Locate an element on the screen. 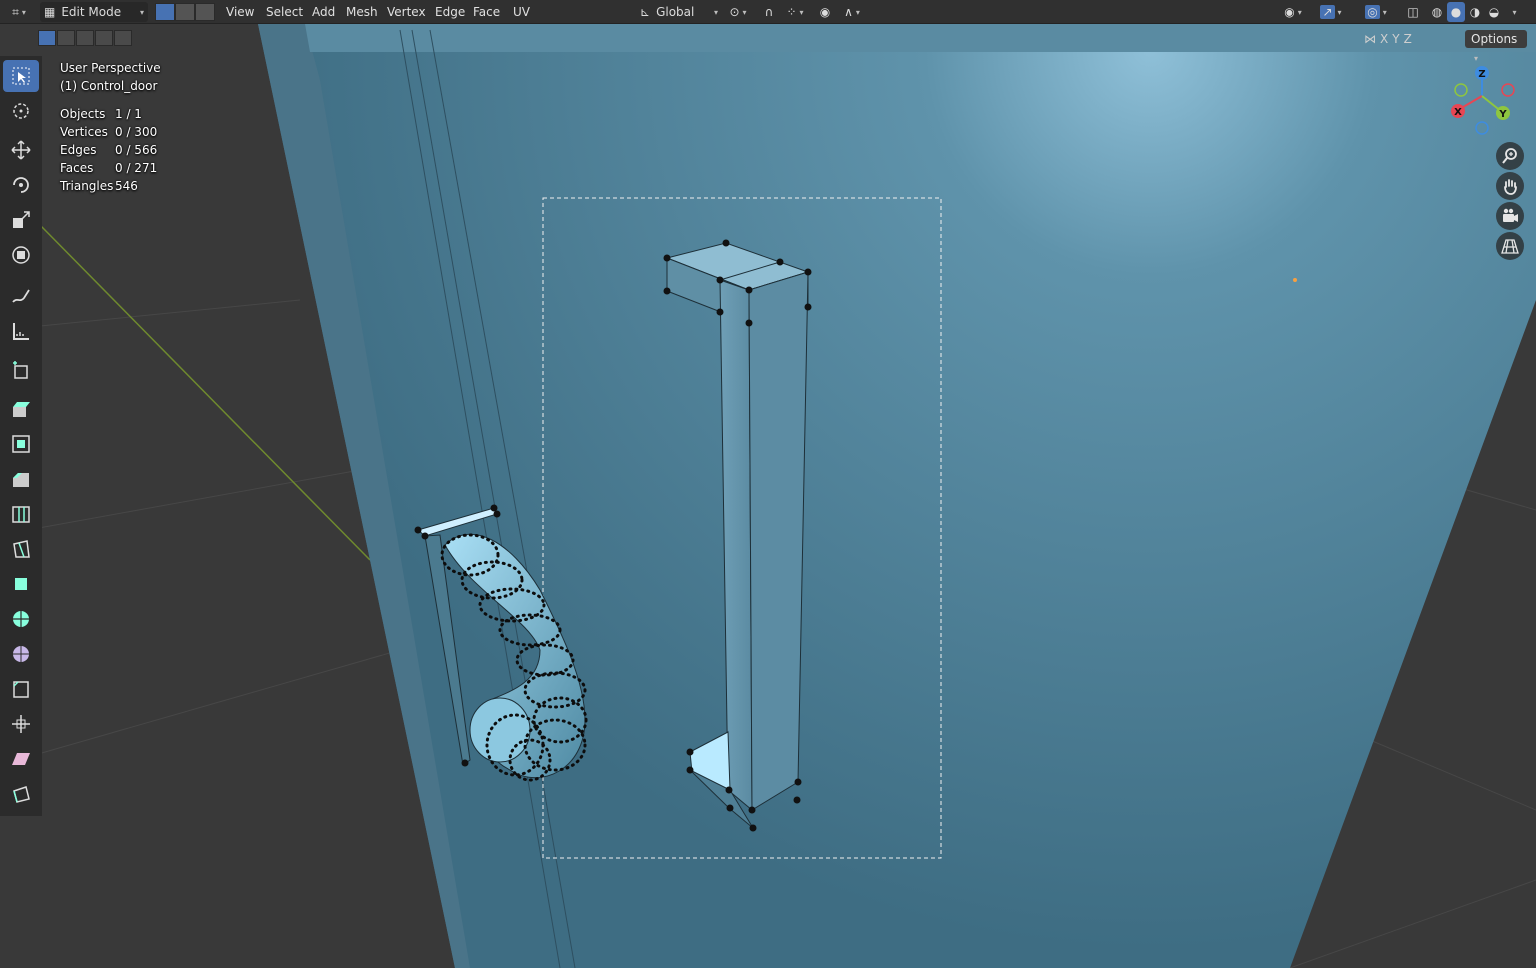 This screenshot has height=968, width=1536. falloff-button: ∧ ▾ is located at coordinates (852, 12).